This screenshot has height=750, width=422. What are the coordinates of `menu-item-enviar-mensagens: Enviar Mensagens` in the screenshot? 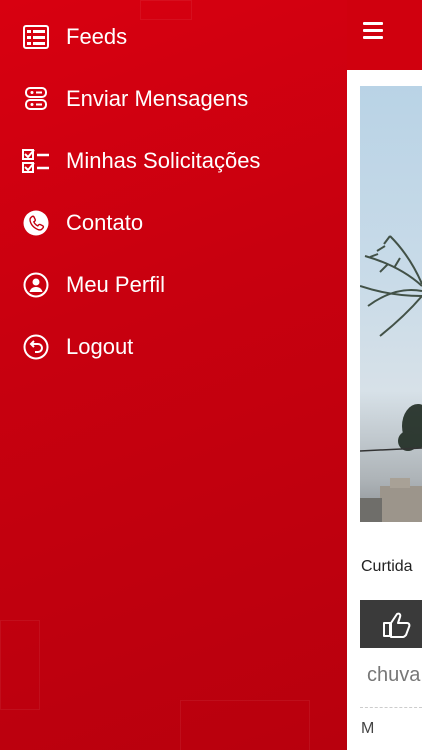 It's located at (182, 99).